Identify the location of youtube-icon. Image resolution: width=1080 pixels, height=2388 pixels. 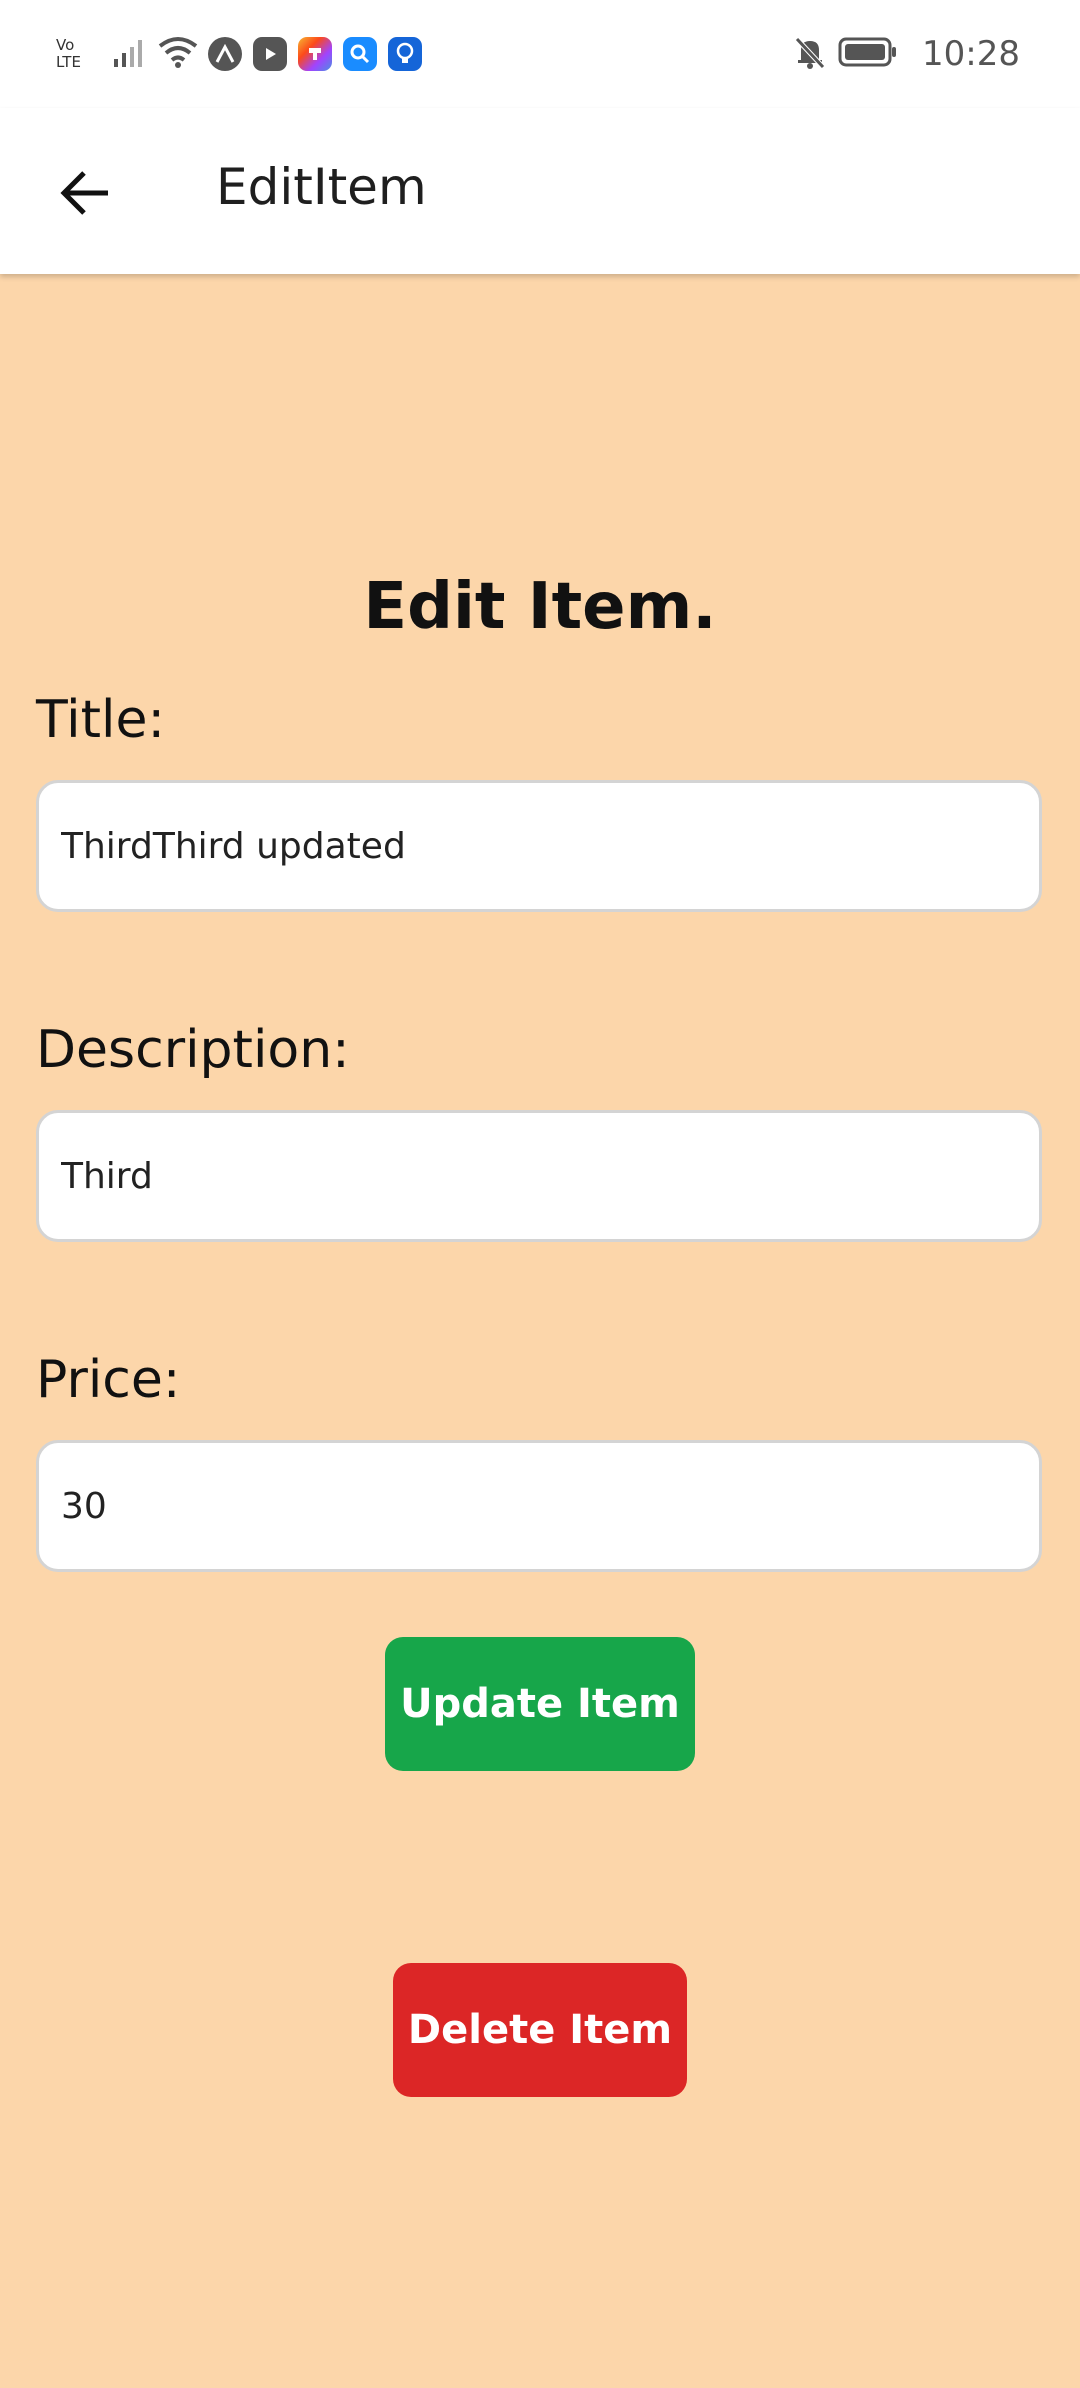
(270, 54).